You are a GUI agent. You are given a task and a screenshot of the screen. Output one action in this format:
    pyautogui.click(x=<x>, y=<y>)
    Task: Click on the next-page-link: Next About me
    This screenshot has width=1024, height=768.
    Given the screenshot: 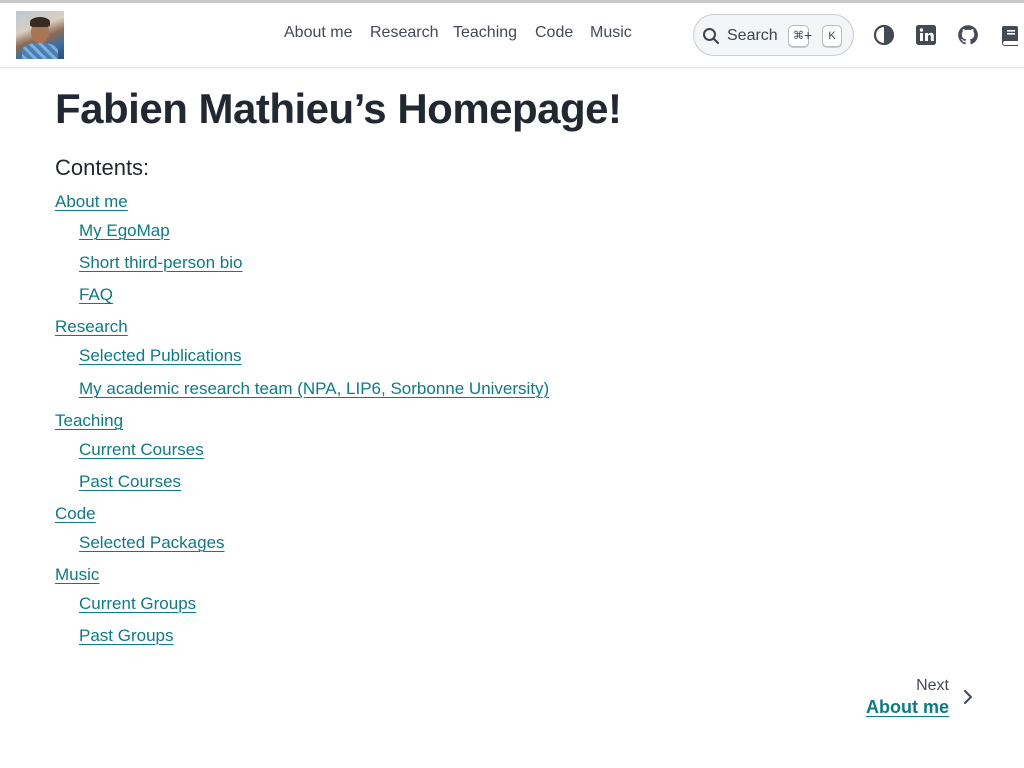 What is the action you would take?
    pyautogui.click(x=907, y=698)
    